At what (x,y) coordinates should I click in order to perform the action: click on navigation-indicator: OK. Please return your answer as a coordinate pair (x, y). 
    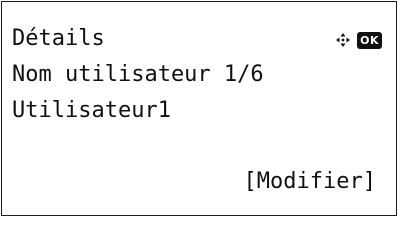
    Looking at the image, I should click on (358, 40).